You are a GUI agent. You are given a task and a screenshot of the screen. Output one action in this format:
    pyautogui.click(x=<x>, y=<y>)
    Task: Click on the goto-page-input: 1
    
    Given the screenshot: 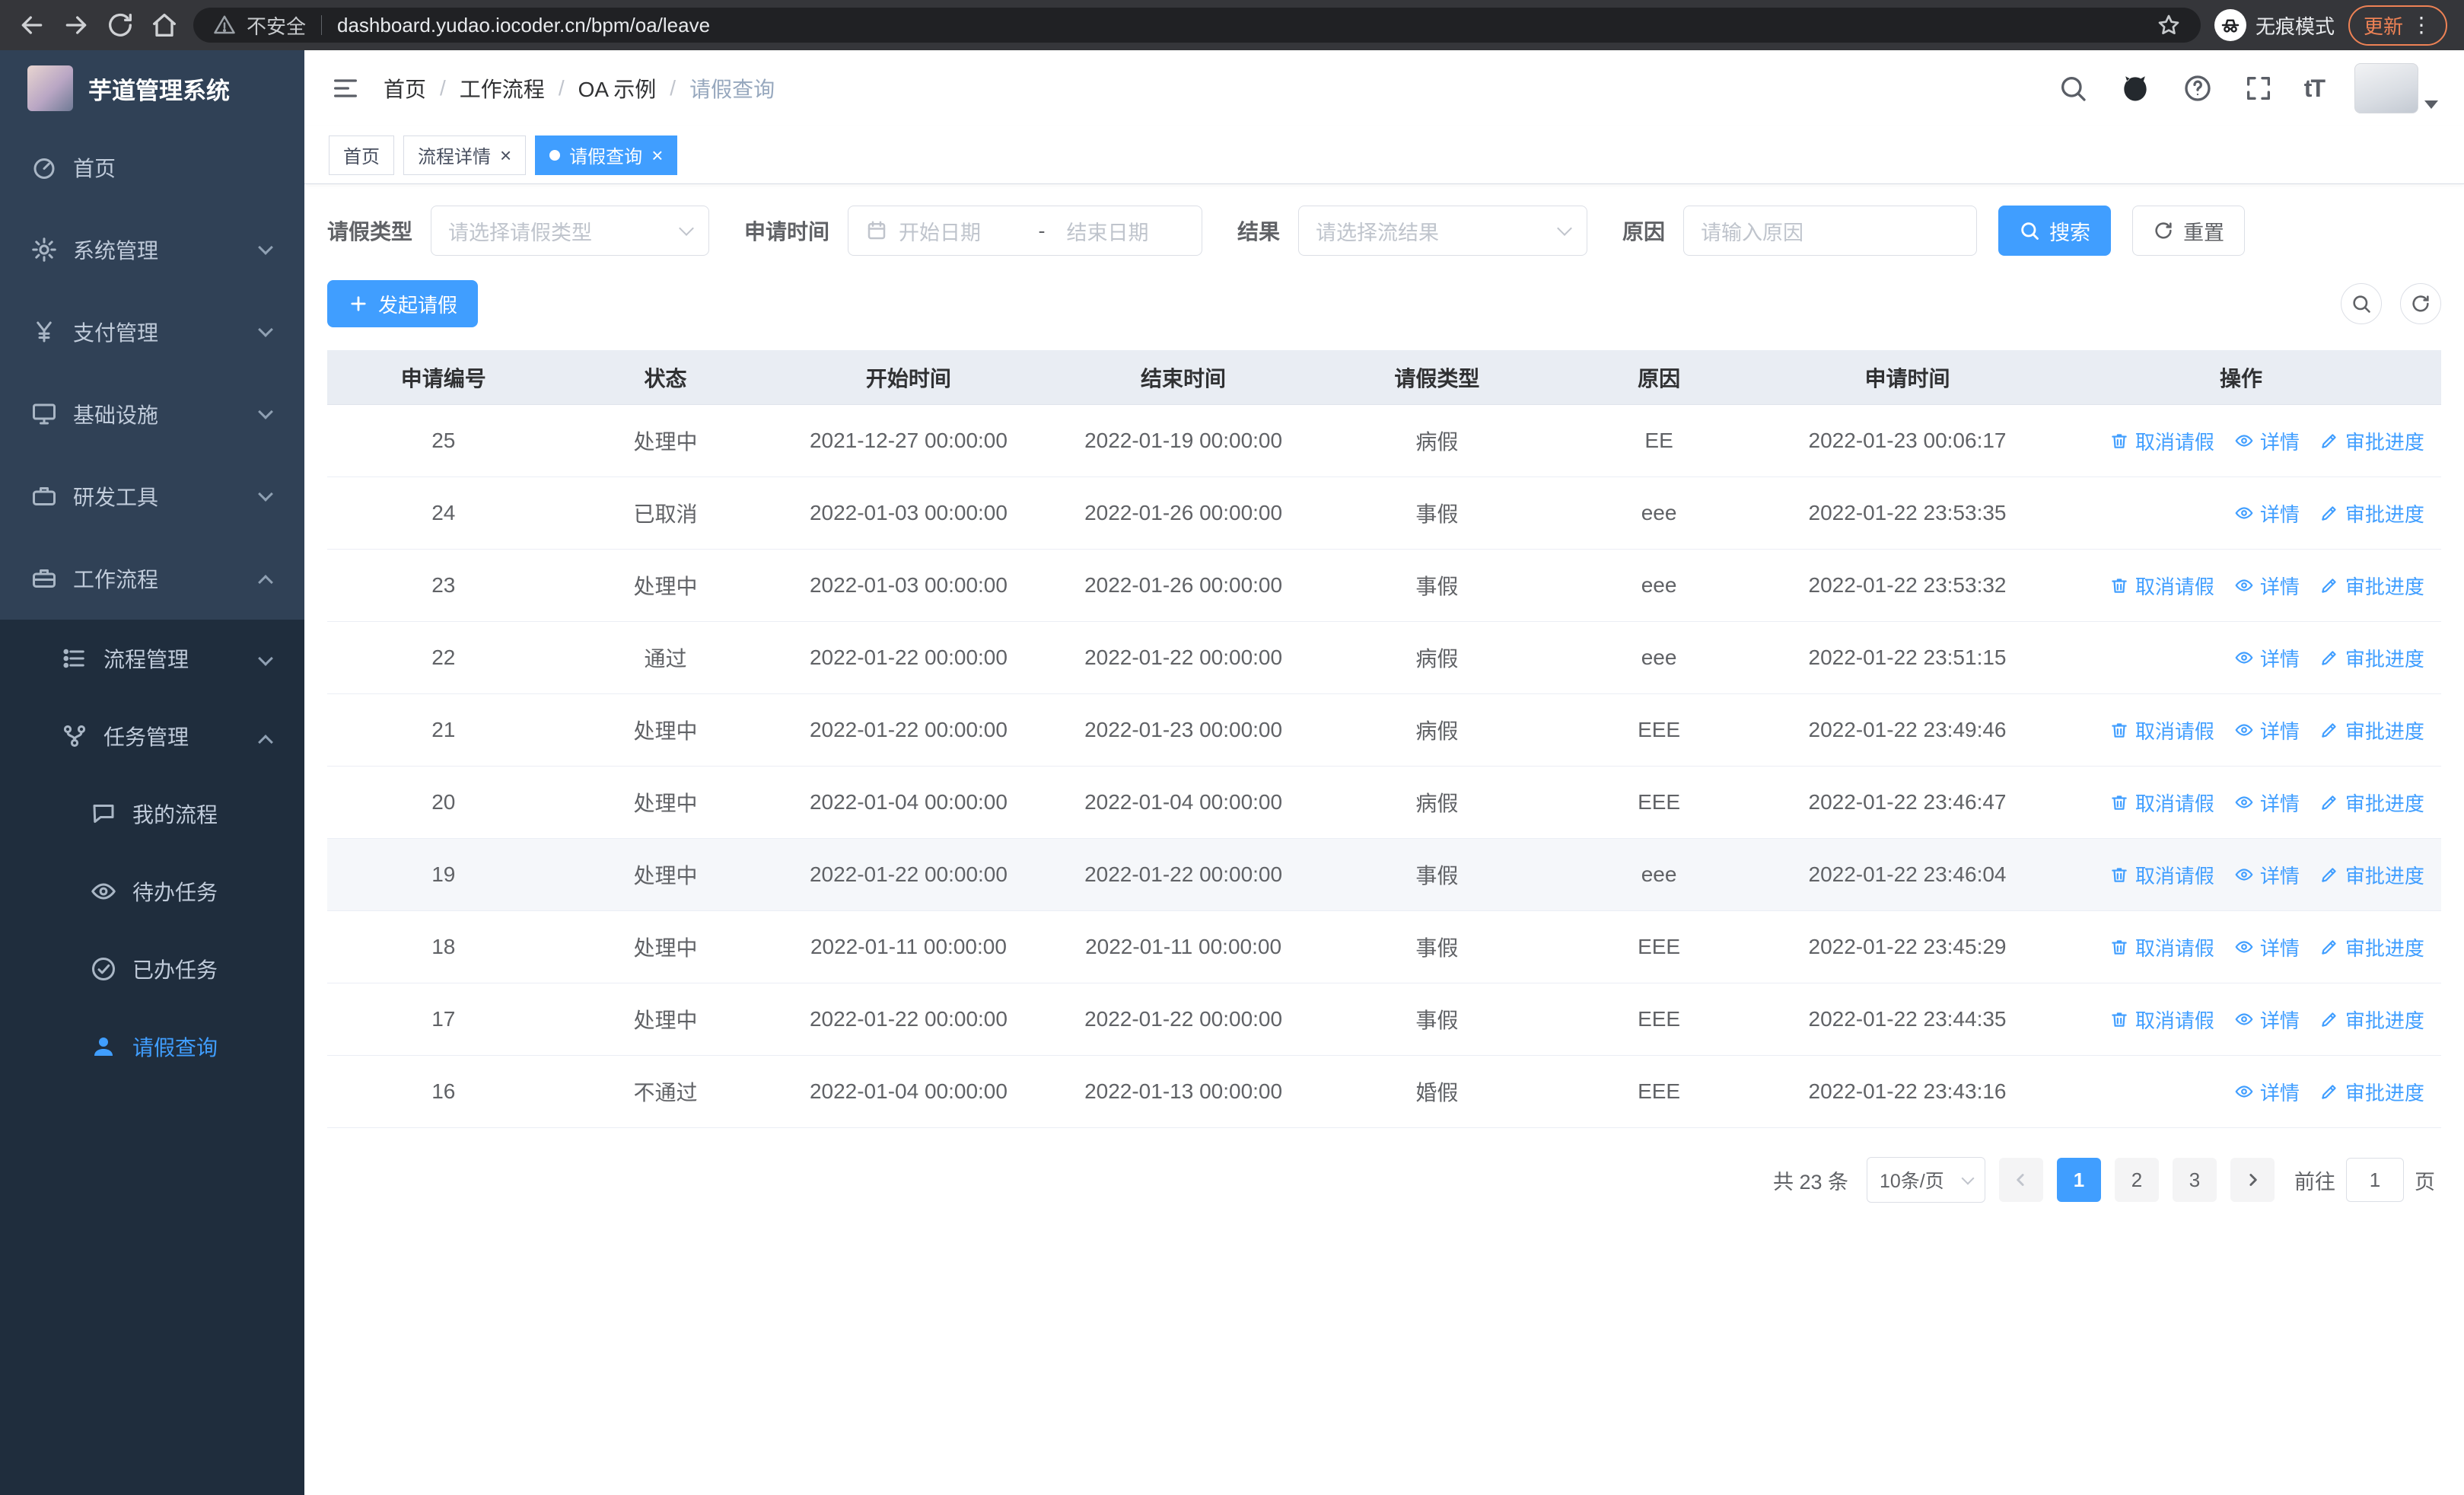 What is the action you would take?
    pyautogui.click(x=2375, y=1180)
    